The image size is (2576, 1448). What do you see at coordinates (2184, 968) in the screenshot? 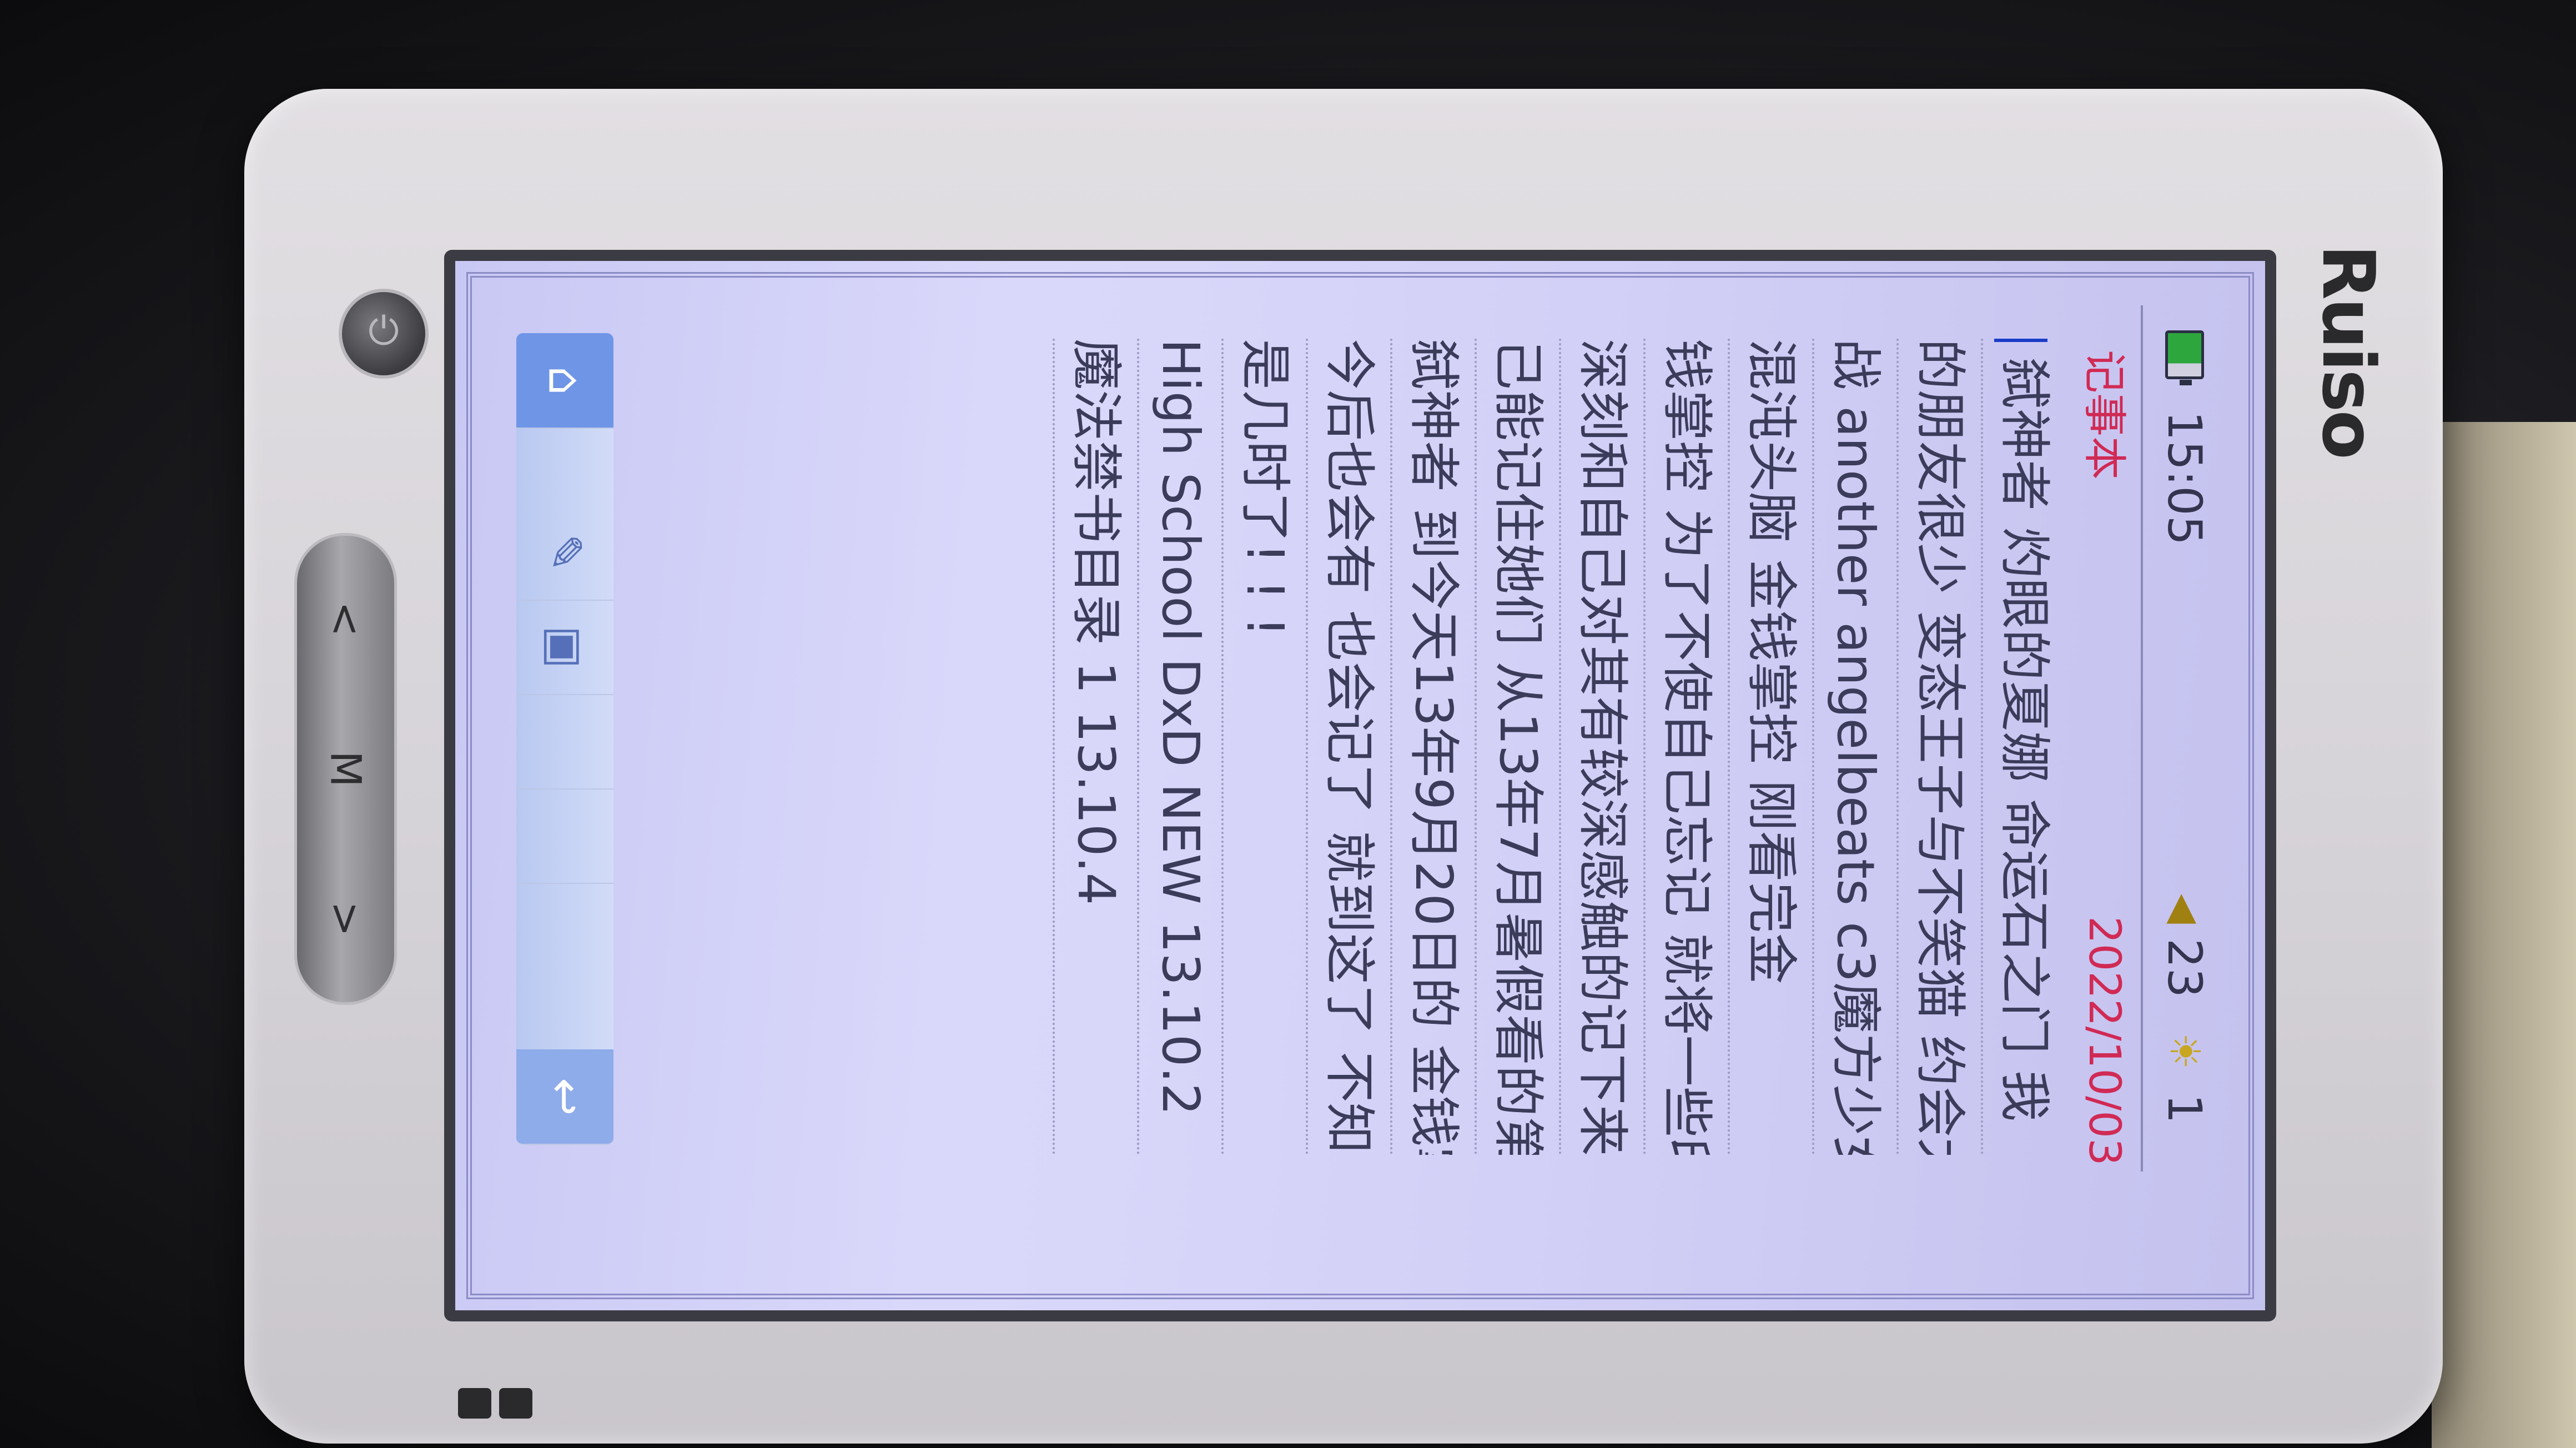
I see `volume-value: 23` at bounding box center [2184, 968].